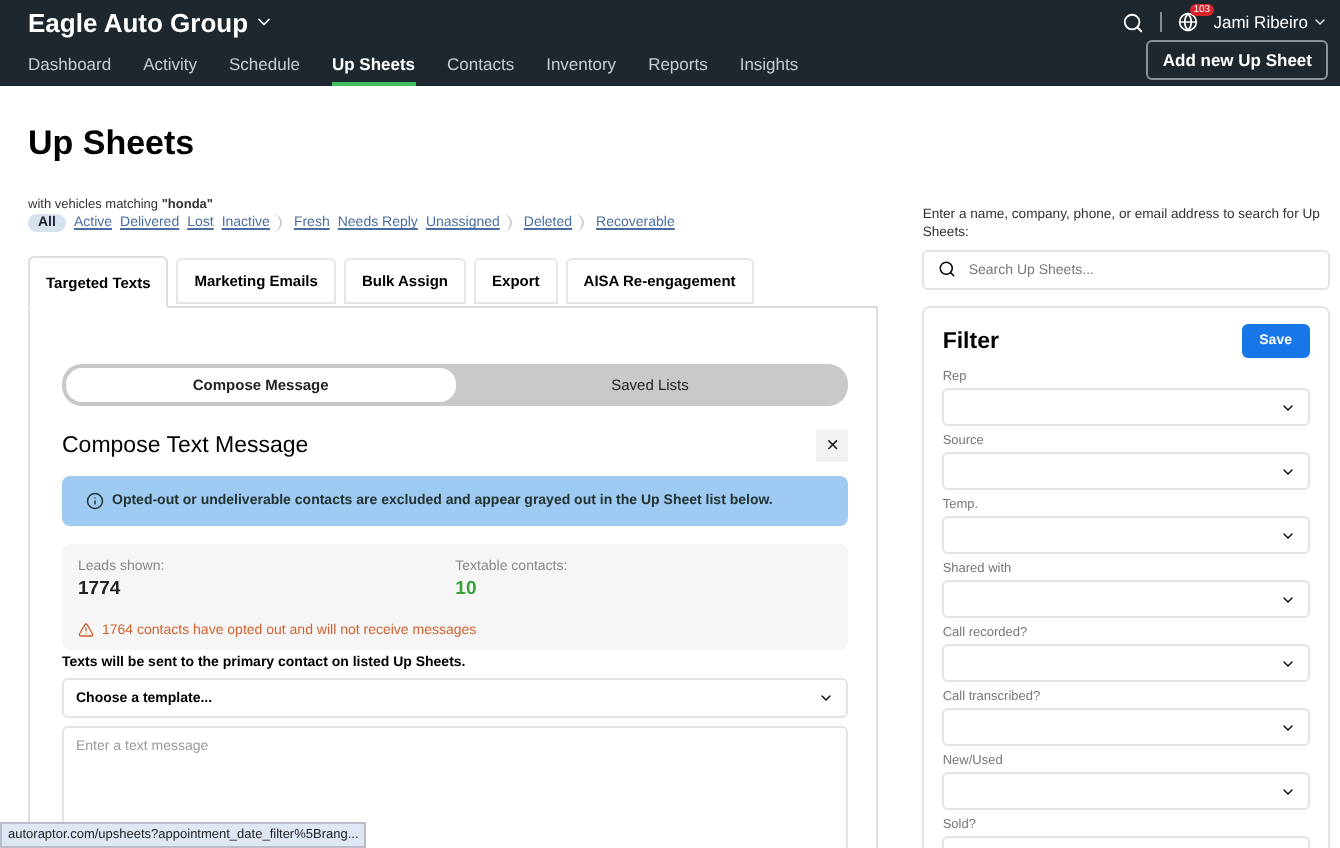 The width and height of the screenshot is (1340, 848). Describe the element at coordinates (581, 65) in the screenshot. I see `nav-link: Inventory` at that location.